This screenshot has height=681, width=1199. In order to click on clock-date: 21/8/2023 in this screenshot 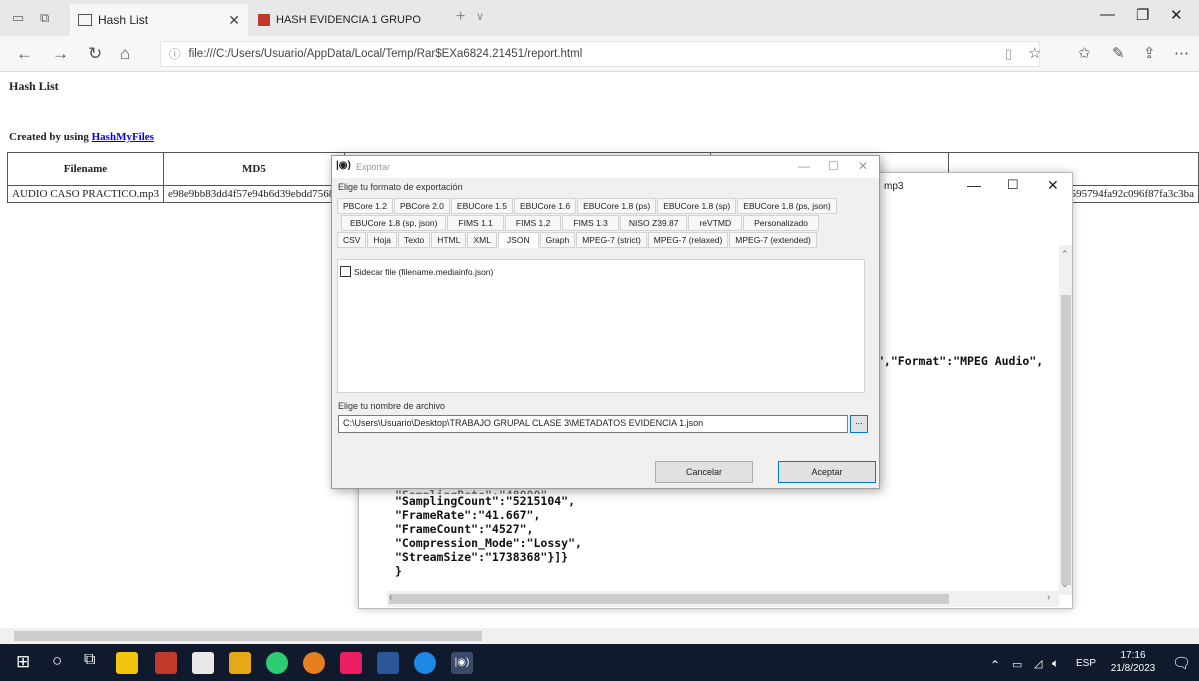, I will do `click(1133, 668)`.